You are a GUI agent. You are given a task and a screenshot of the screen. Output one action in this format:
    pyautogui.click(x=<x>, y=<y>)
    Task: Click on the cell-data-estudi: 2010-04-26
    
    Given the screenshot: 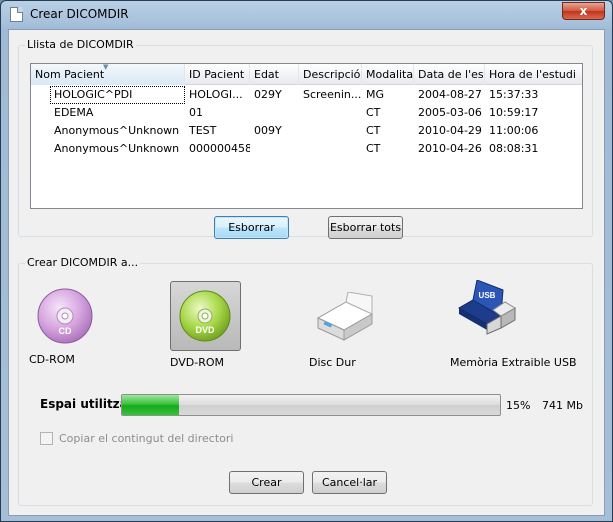 What is the action you would take?
    pyautogui.click(x=450, y=148)
    